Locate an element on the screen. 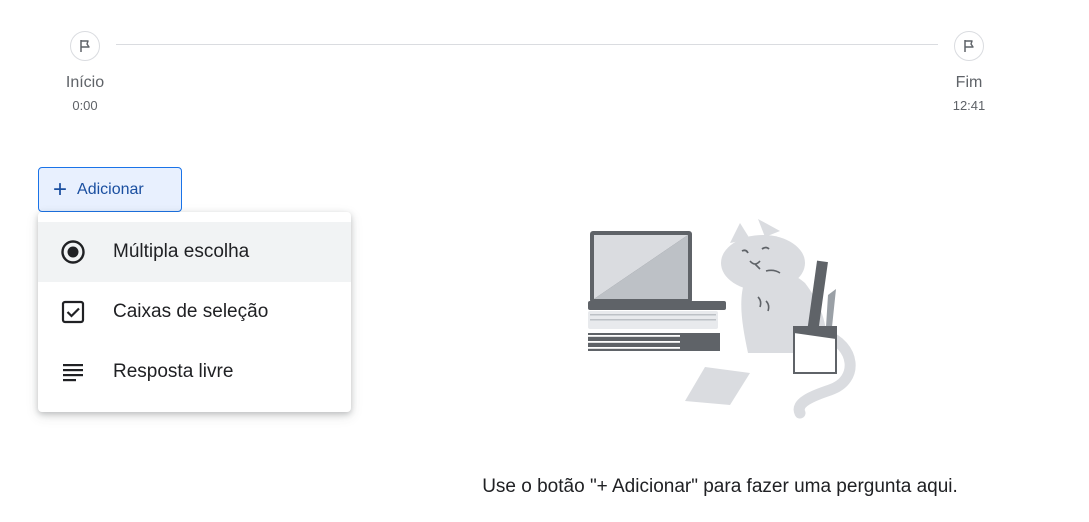  plus-icon: + is located at coordinates (60, 189).